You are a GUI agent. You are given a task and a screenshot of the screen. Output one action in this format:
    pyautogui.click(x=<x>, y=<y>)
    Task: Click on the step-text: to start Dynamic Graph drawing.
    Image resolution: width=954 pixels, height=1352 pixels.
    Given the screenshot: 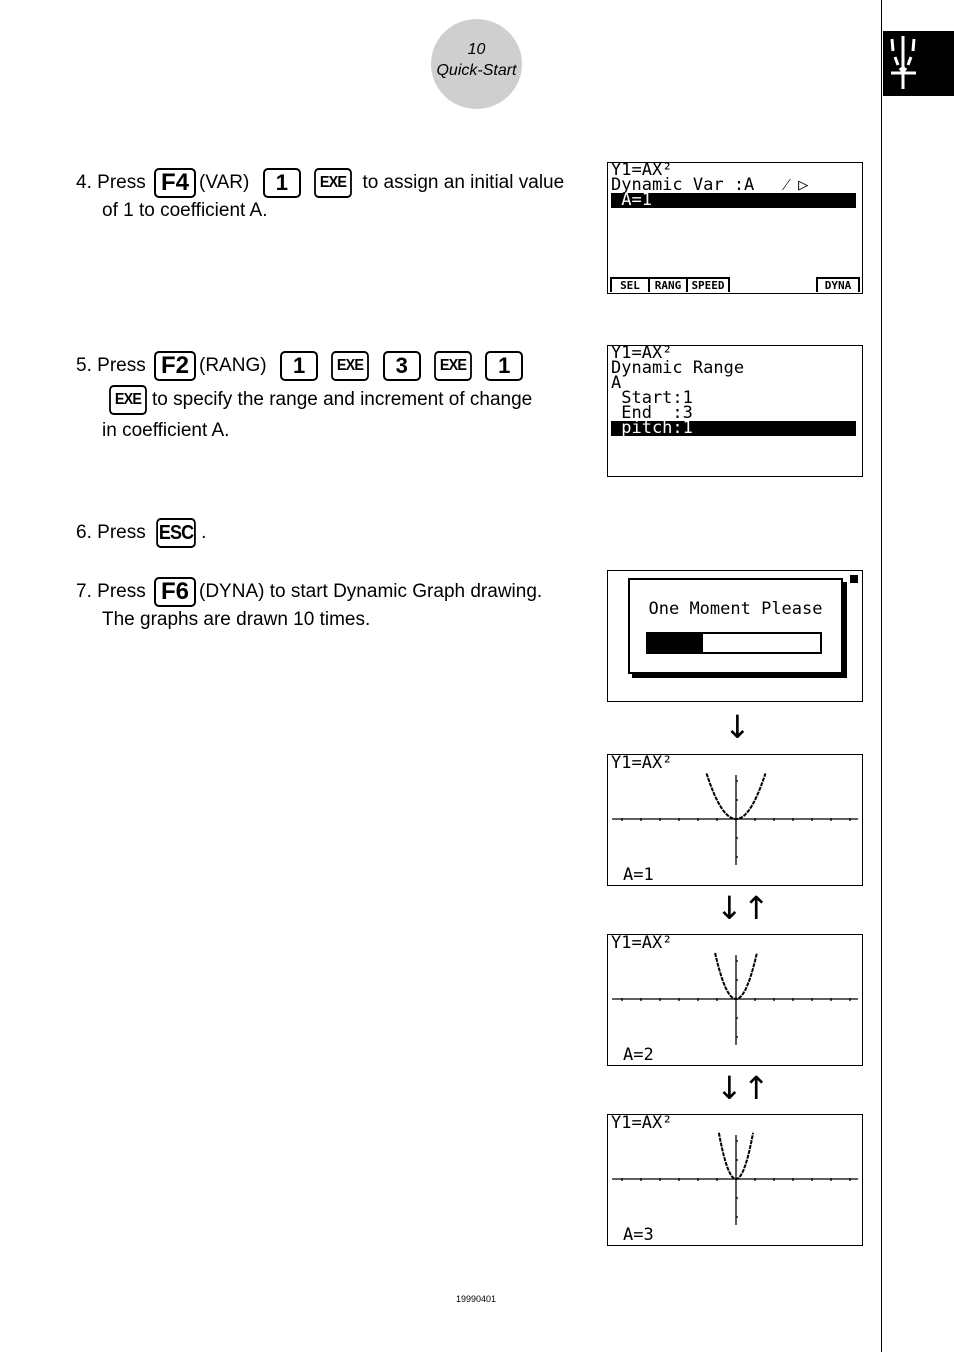 What is the action you would take?
    pyautogui.click(x=406, y=592)
    